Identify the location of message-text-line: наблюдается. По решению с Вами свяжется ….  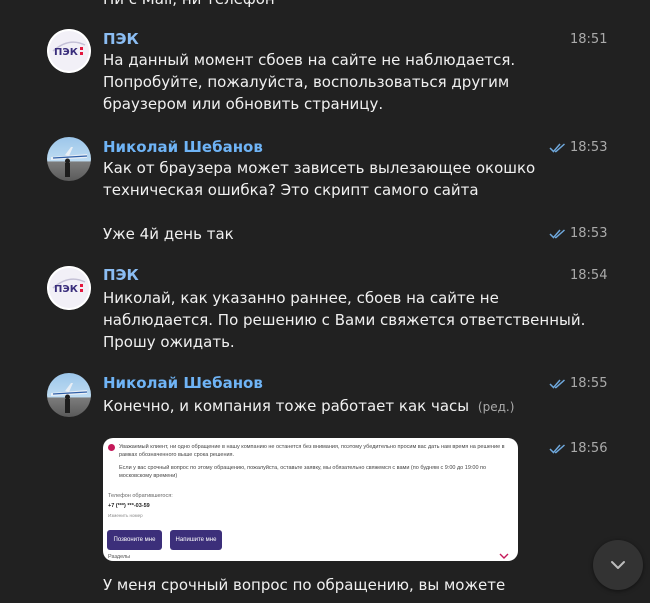
(344, 320).